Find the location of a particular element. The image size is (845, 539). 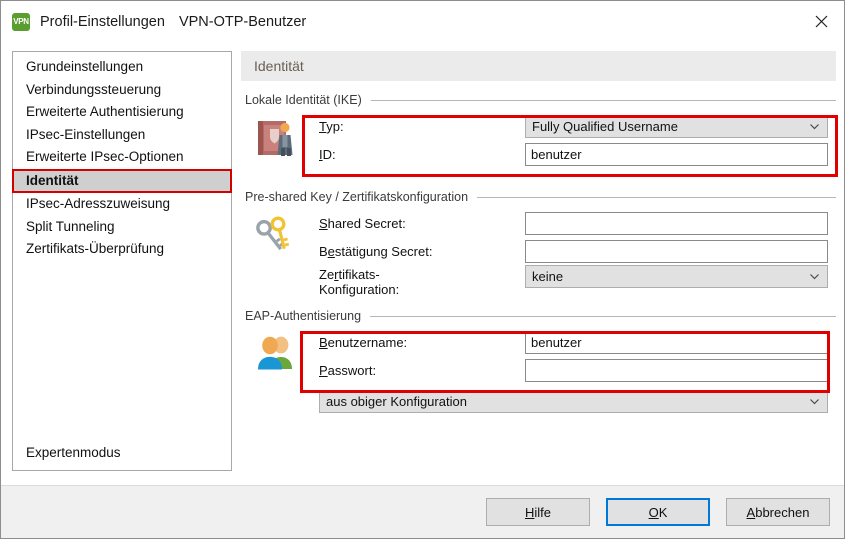

group-title-eap-authentisierung: EAP-Authentisierung is located at coordinates (540, 316).